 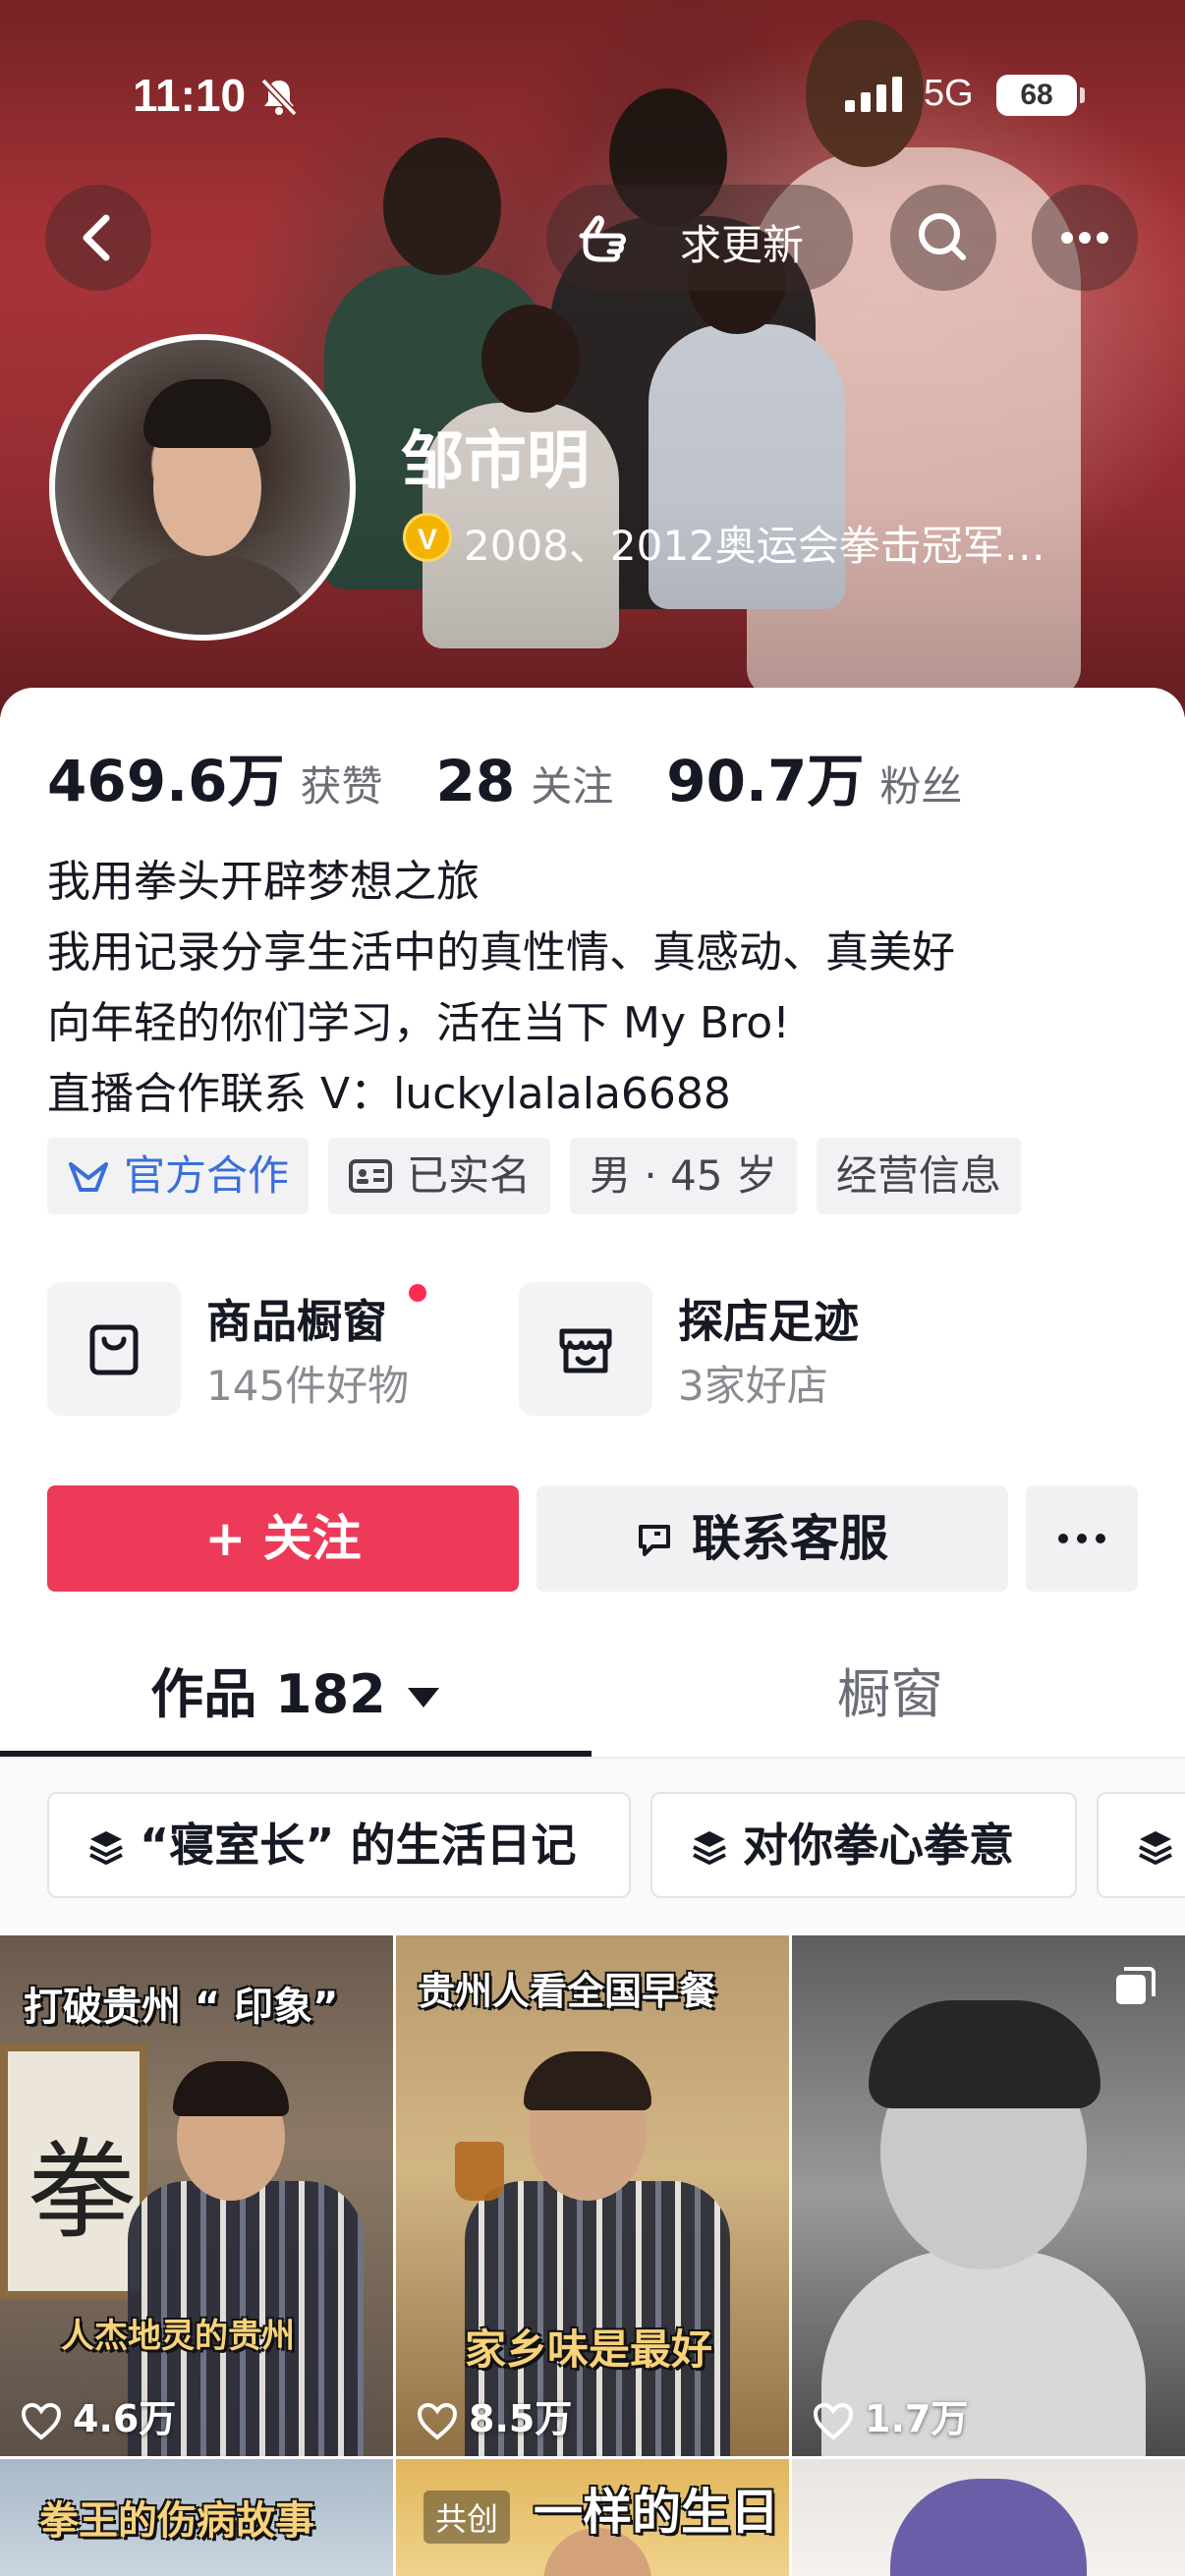 What do you see at coordinates (743, 245) in the screenshot?
I see `request-update-label: 求更新` at bounding box center [743, 245].